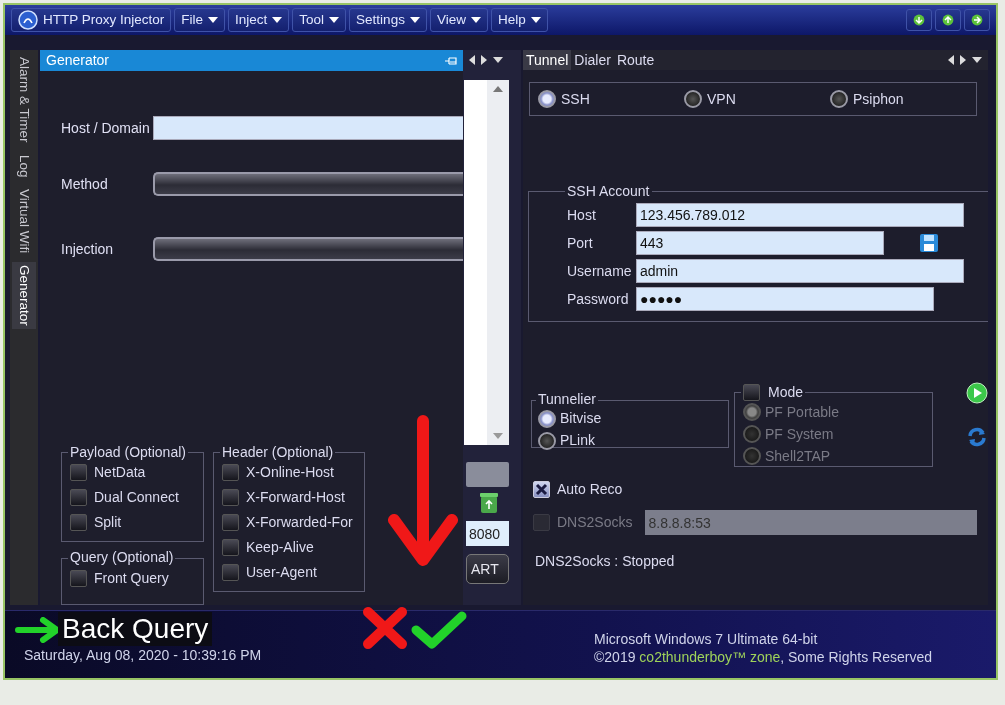  What do you see at coordinates (24, 100) in the screenshot?
I see `side-tab: Alarm & Timer` at bounding box center [24, 100].